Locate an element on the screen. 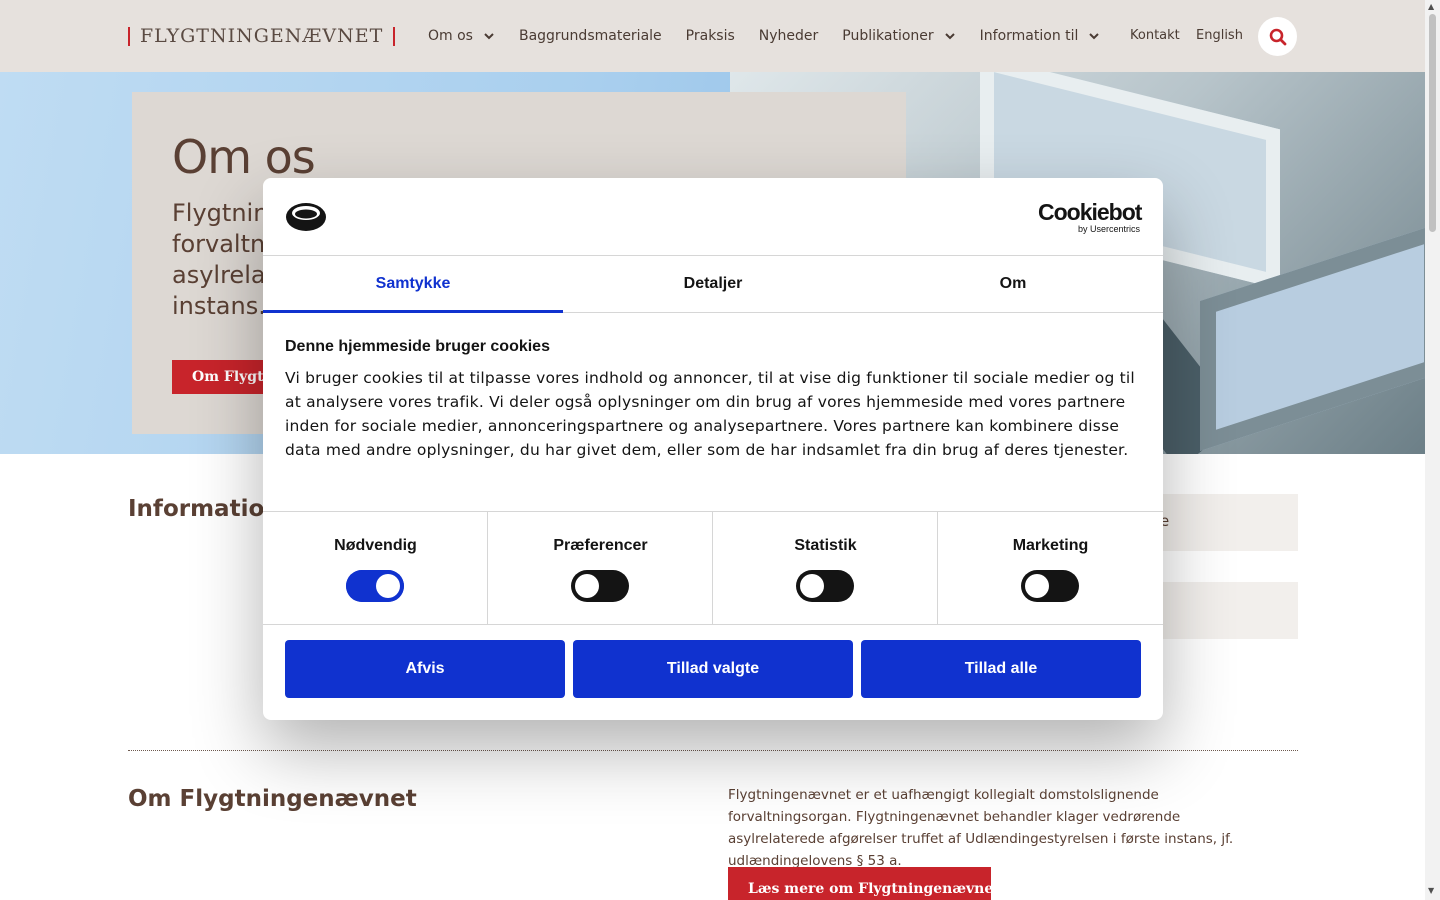 The image size is (1440, 900). cookie-dialog-title: Denne hjemmeside bruger cookies is located at coordinates (417, 346).